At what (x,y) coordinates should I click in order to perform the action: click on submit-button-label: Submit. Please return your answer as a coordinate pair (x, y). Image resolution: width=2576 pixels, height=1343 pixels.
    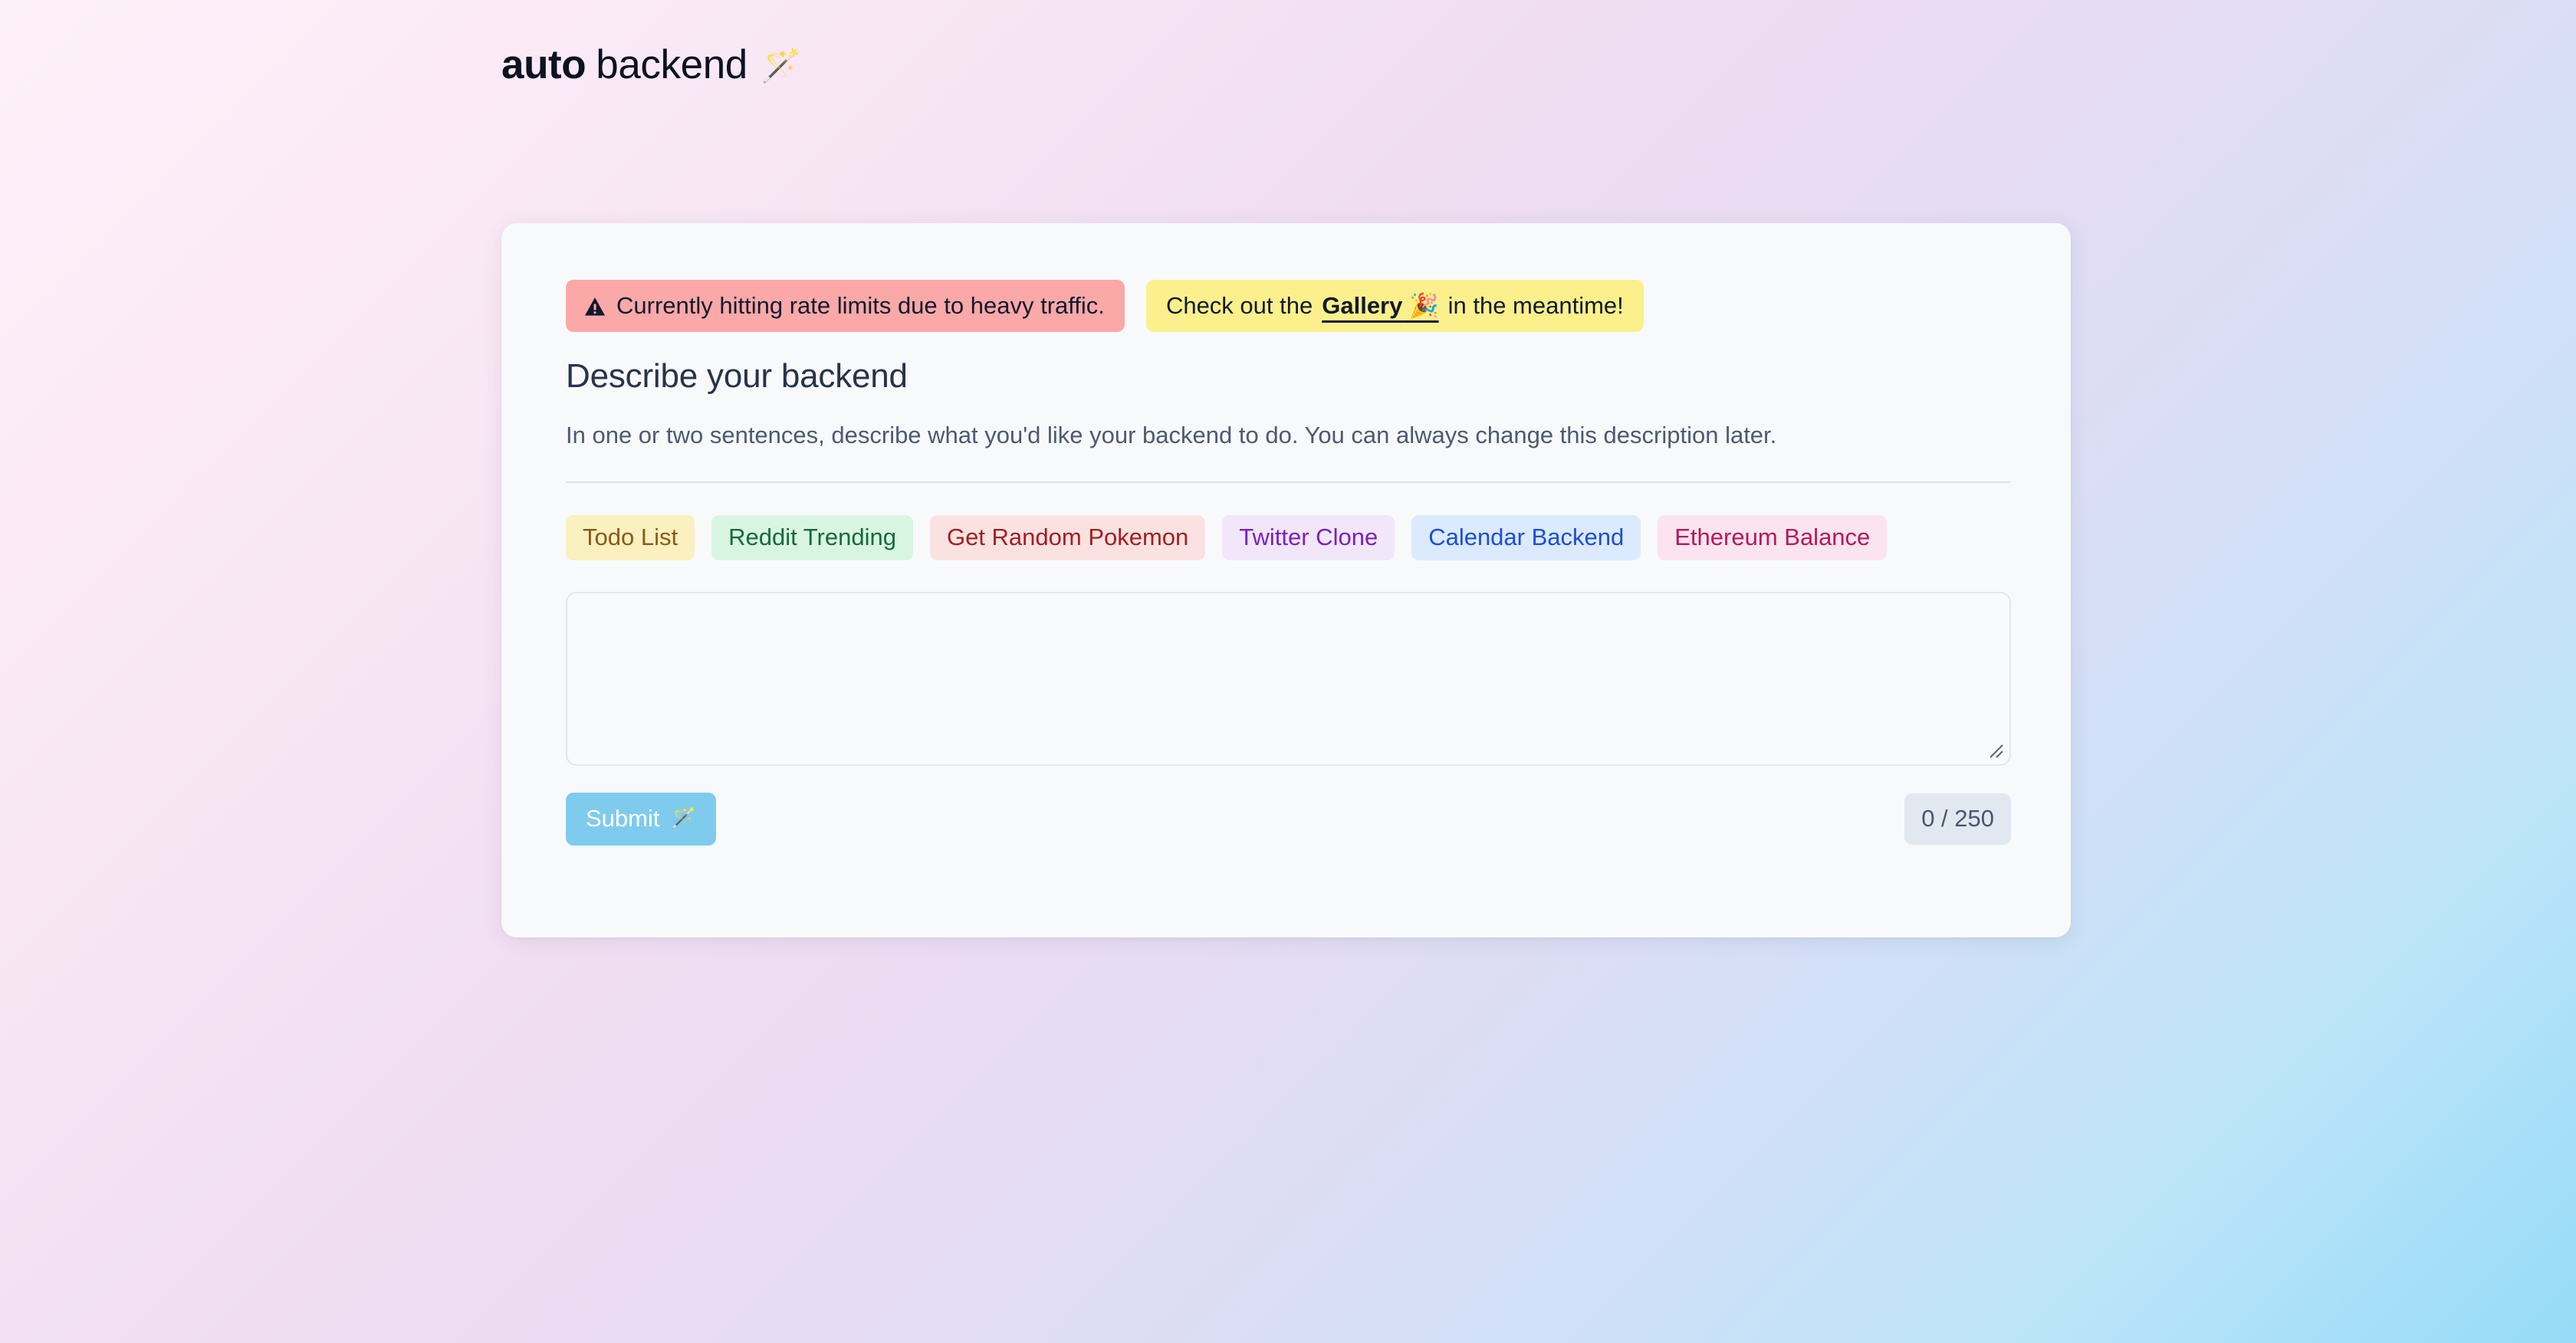
    Looking at the image, I should click on (623, 818).